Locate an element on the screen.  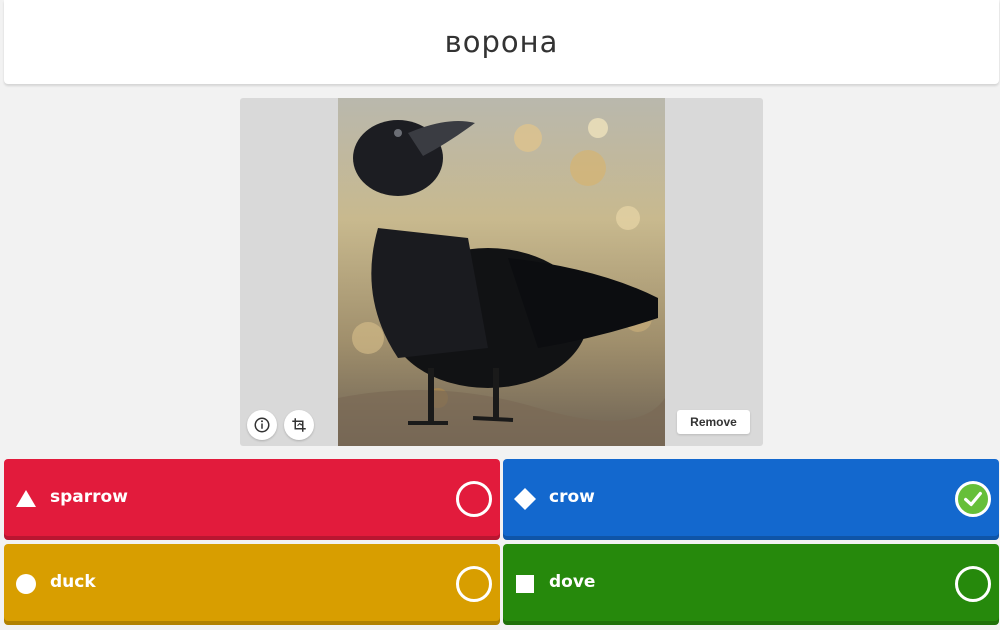
answer-sparrow: sparrow is located at coordinates (252, 499).